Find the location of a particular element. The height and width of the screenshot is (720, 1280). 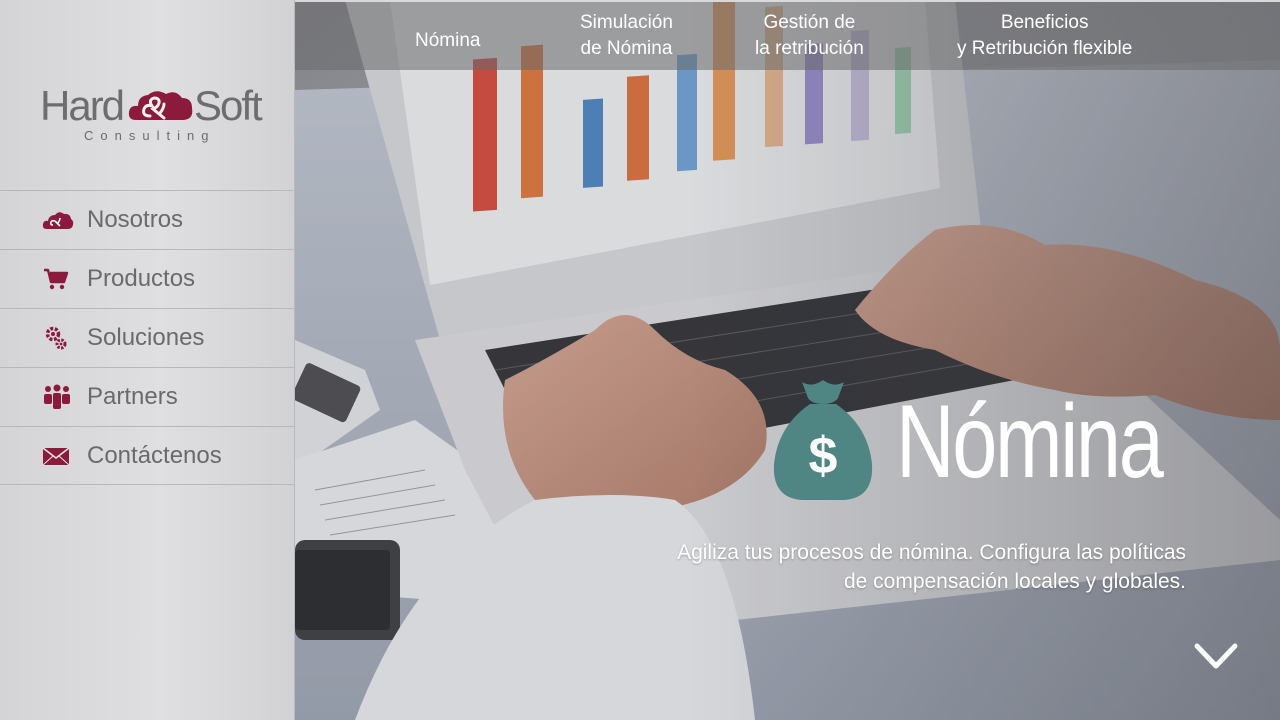

brand-logo: Hard Soft Consulting is located at coordinates (155, 117).